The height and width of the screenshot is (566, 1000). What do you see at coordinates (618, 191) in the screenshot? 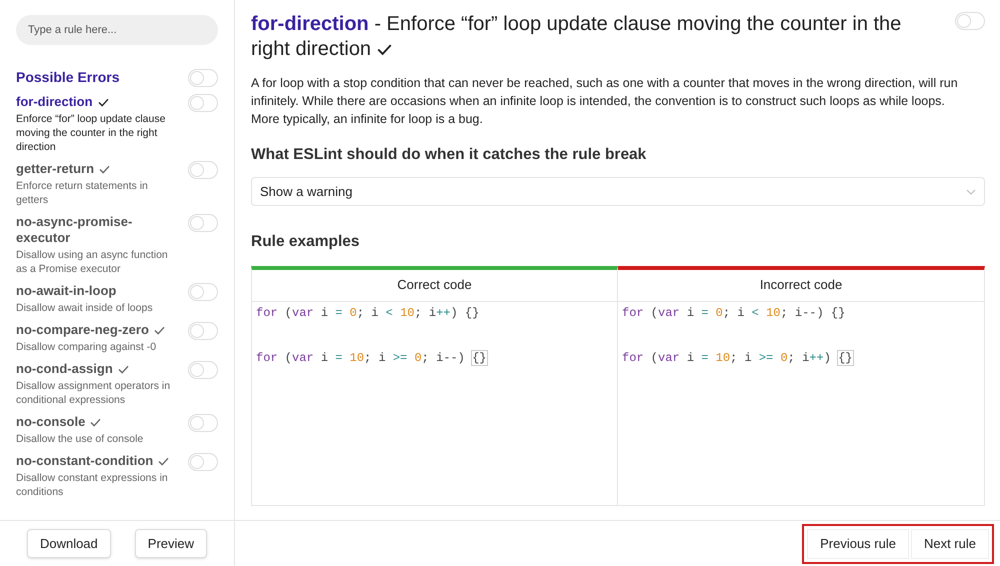
I see `severity-dropdown: Show a warning` at bounding box center [618, 191].